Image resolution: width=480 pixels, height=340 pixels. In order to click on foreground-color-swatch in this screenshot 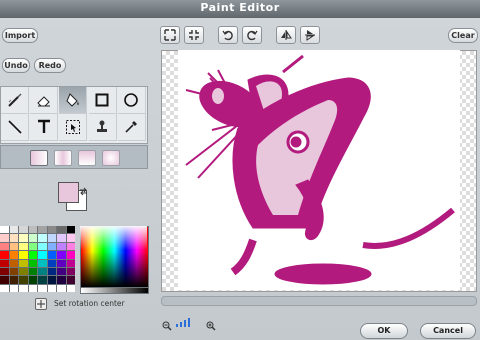, I will do `click(68, 192)`.